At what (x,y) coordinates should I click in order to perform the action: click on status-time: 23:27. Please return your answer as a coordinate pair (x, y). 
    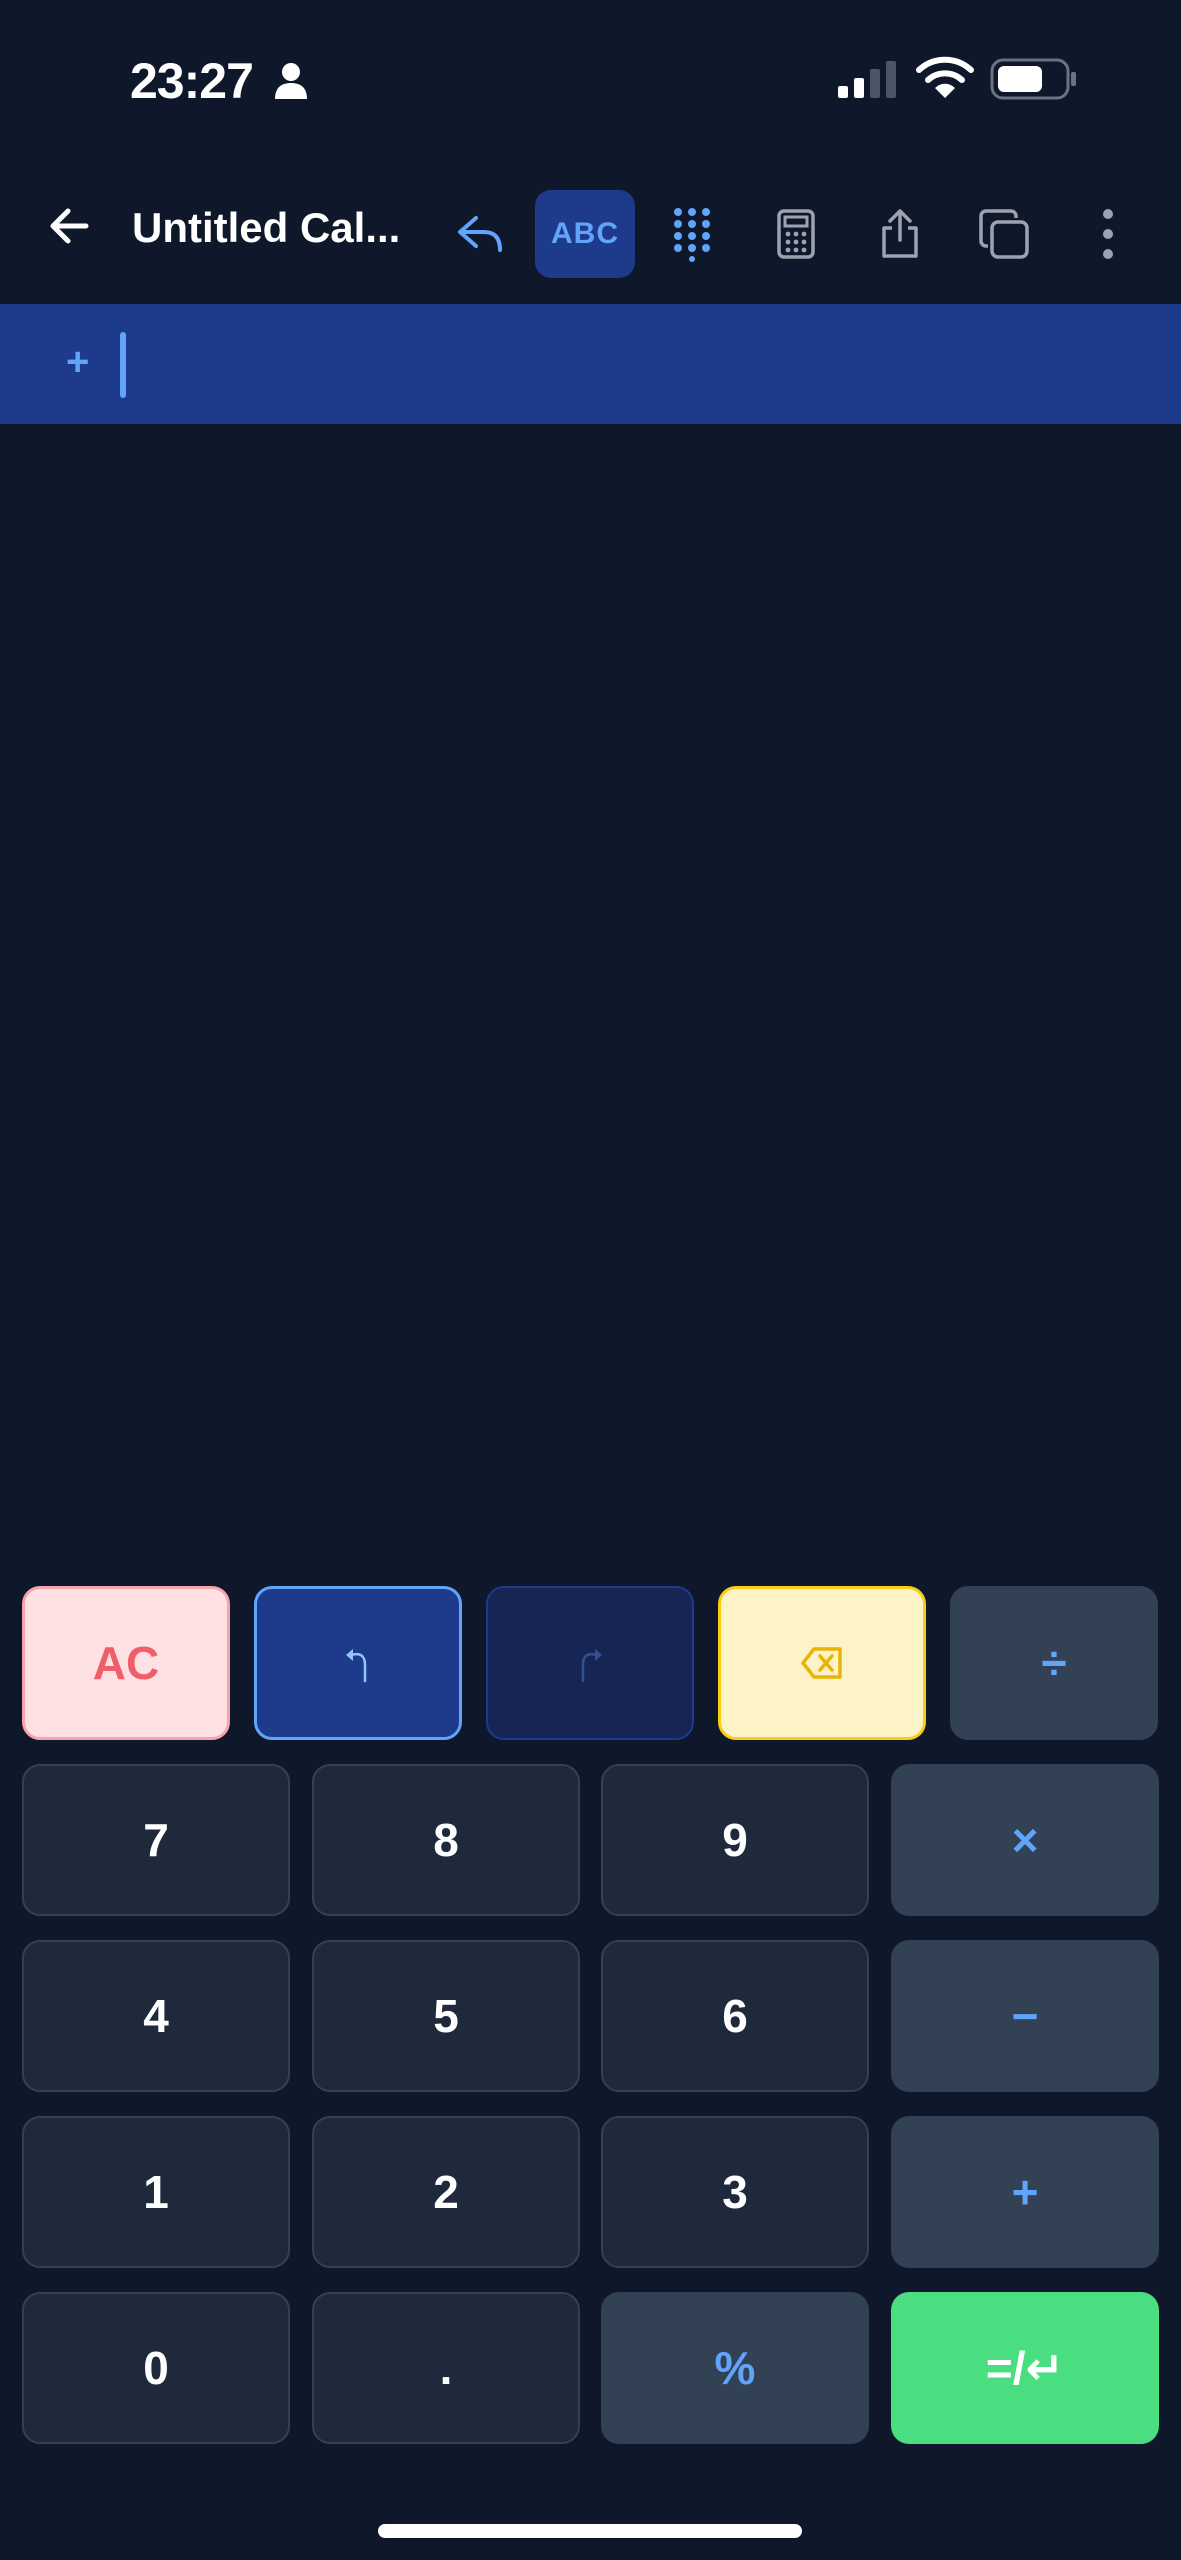
    Looking at the image, I should click on (192, 81).